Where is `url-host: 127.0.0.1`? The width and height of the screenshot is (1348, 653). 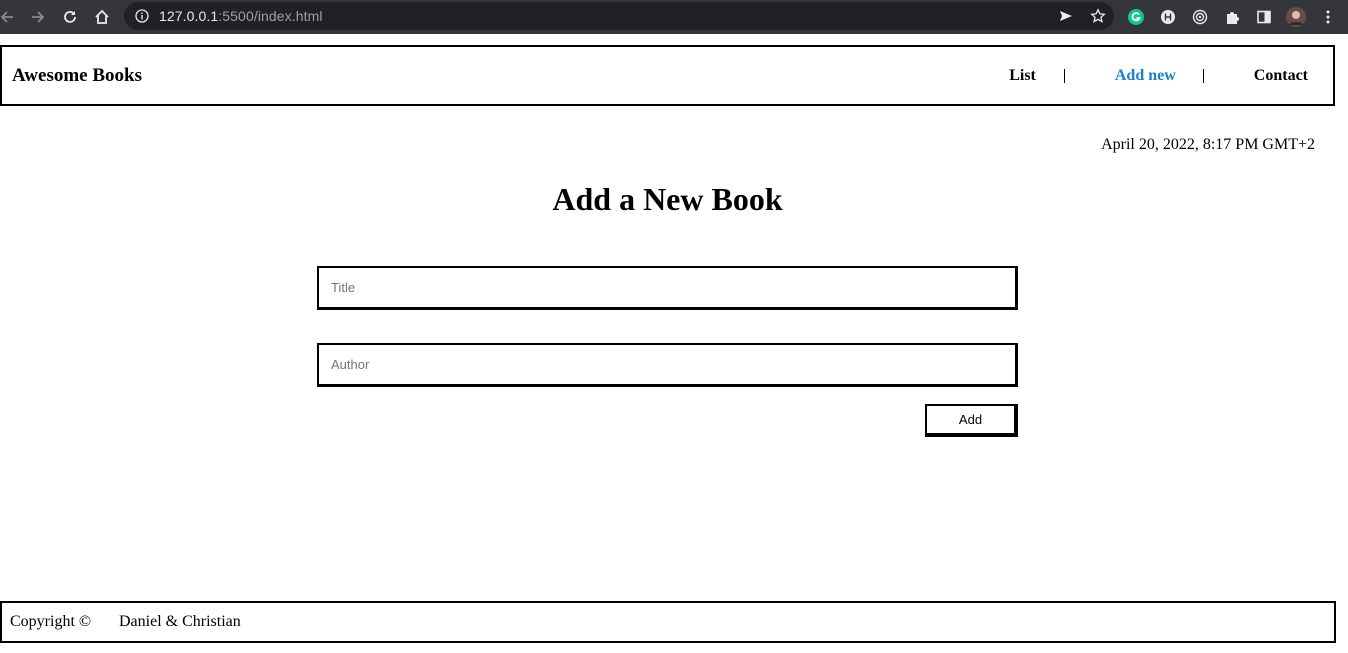
url-host: 127.0.0.1 is located at coordinates (189, 16).